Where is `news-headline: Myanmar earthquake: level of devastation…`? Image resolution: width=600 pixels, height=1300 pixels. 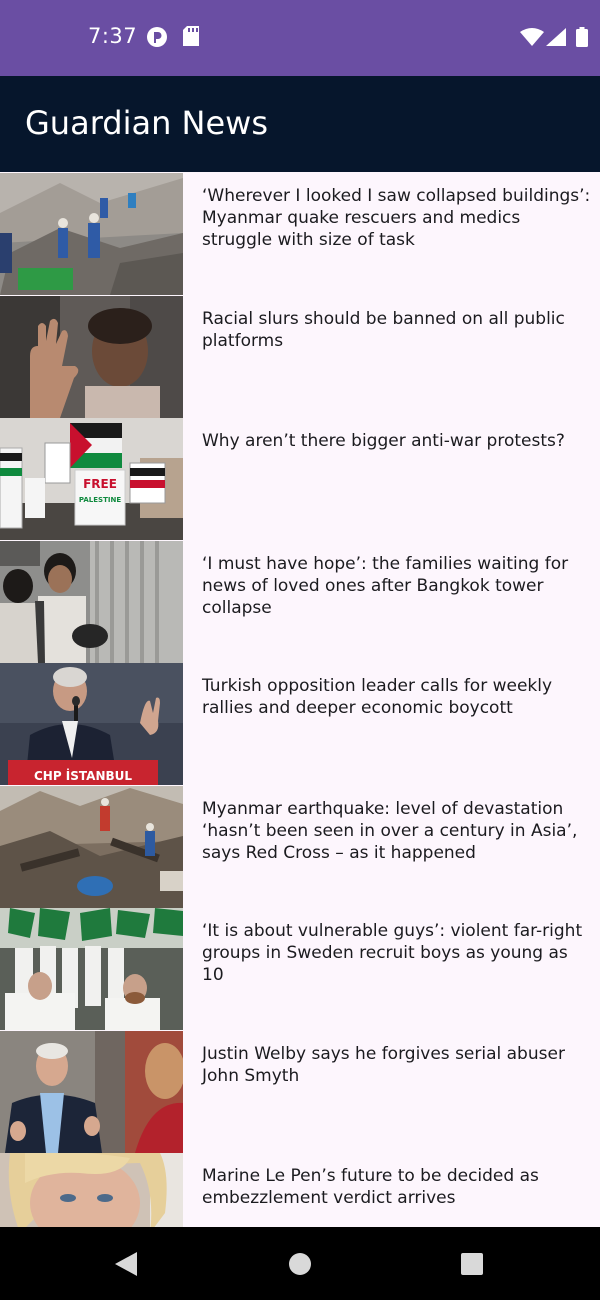
news-headline: Myanmar earthquake: level of devastation… is located at coordinates (390, 830).